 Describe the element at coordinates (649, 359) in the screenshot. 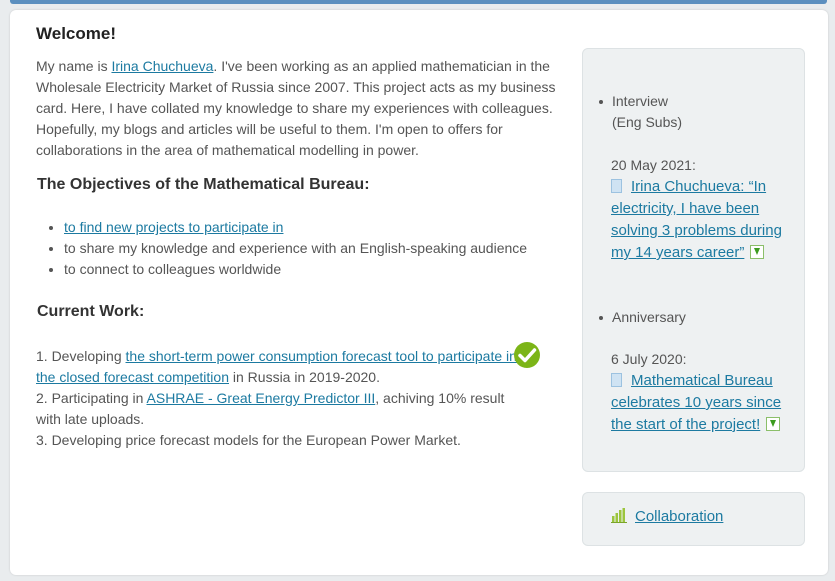

I see `news-date: 6 July 2020:` at that location.